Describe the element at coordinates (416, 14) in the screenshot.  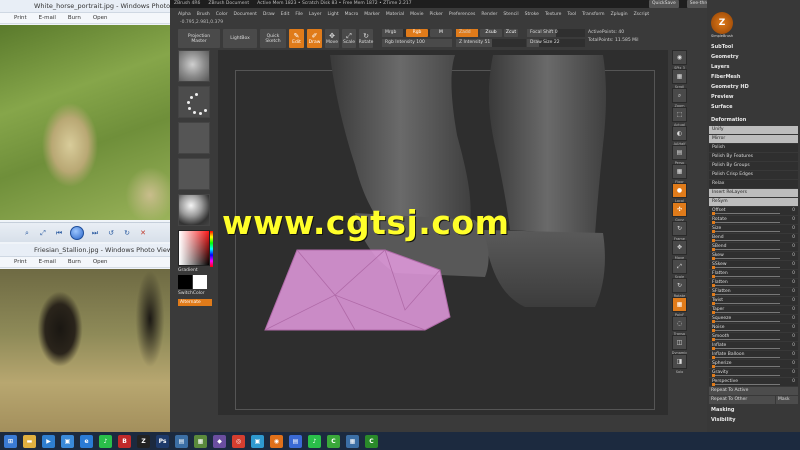
I see `menu-movie: Movie` at that location.